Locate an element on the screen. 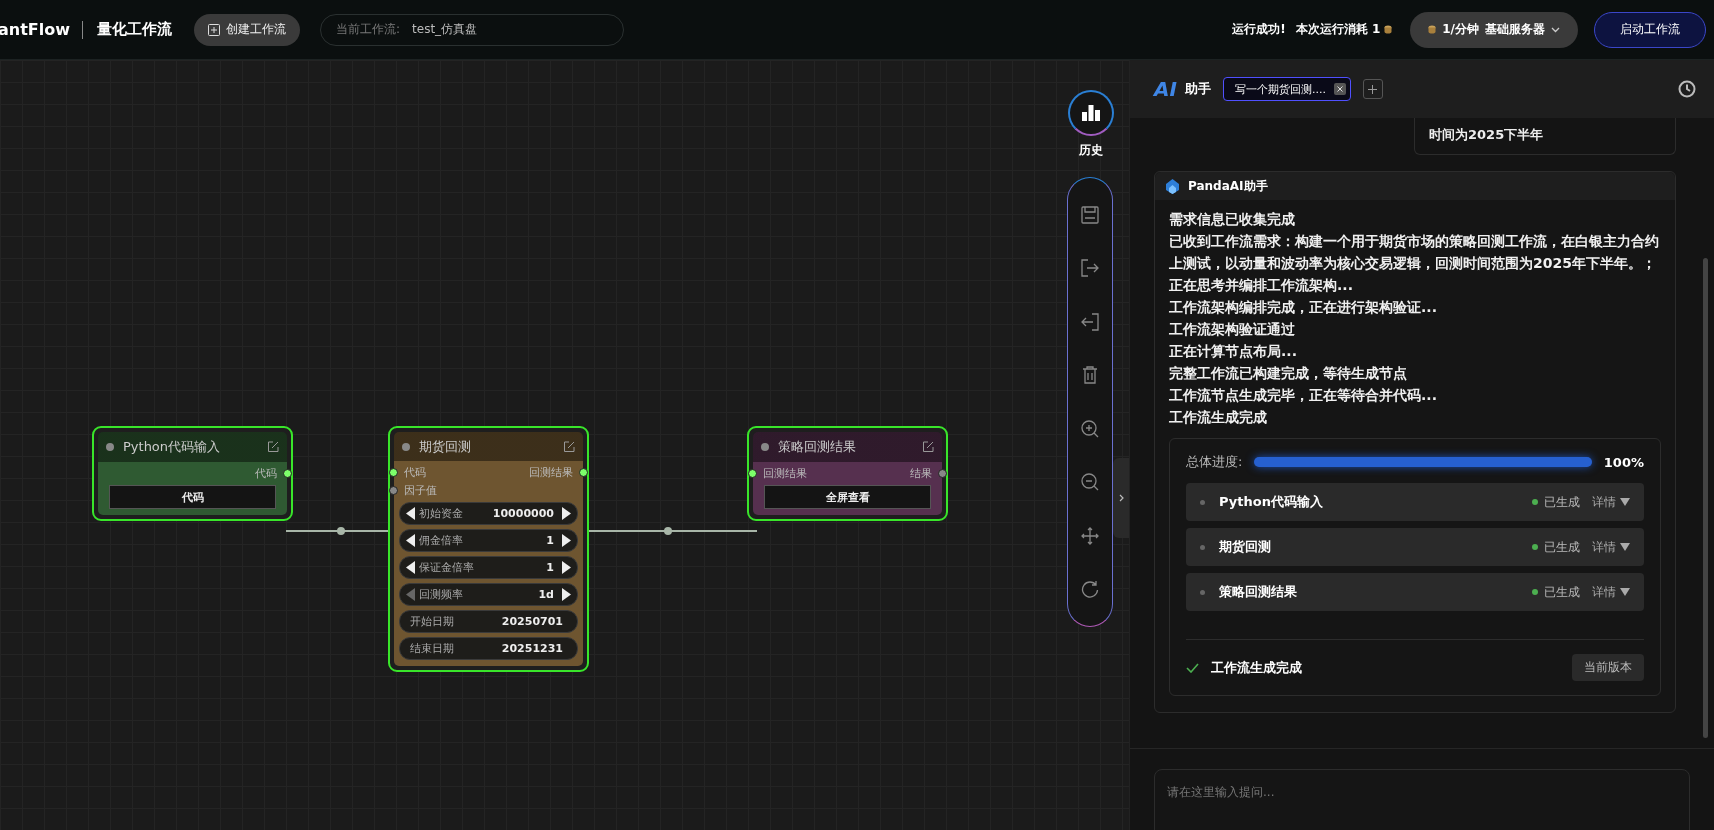 This screenshot has height=830, width=1714. server-plan-dropdown: 1/分钟 基础服务器 is located at coordinates (1494, 29).